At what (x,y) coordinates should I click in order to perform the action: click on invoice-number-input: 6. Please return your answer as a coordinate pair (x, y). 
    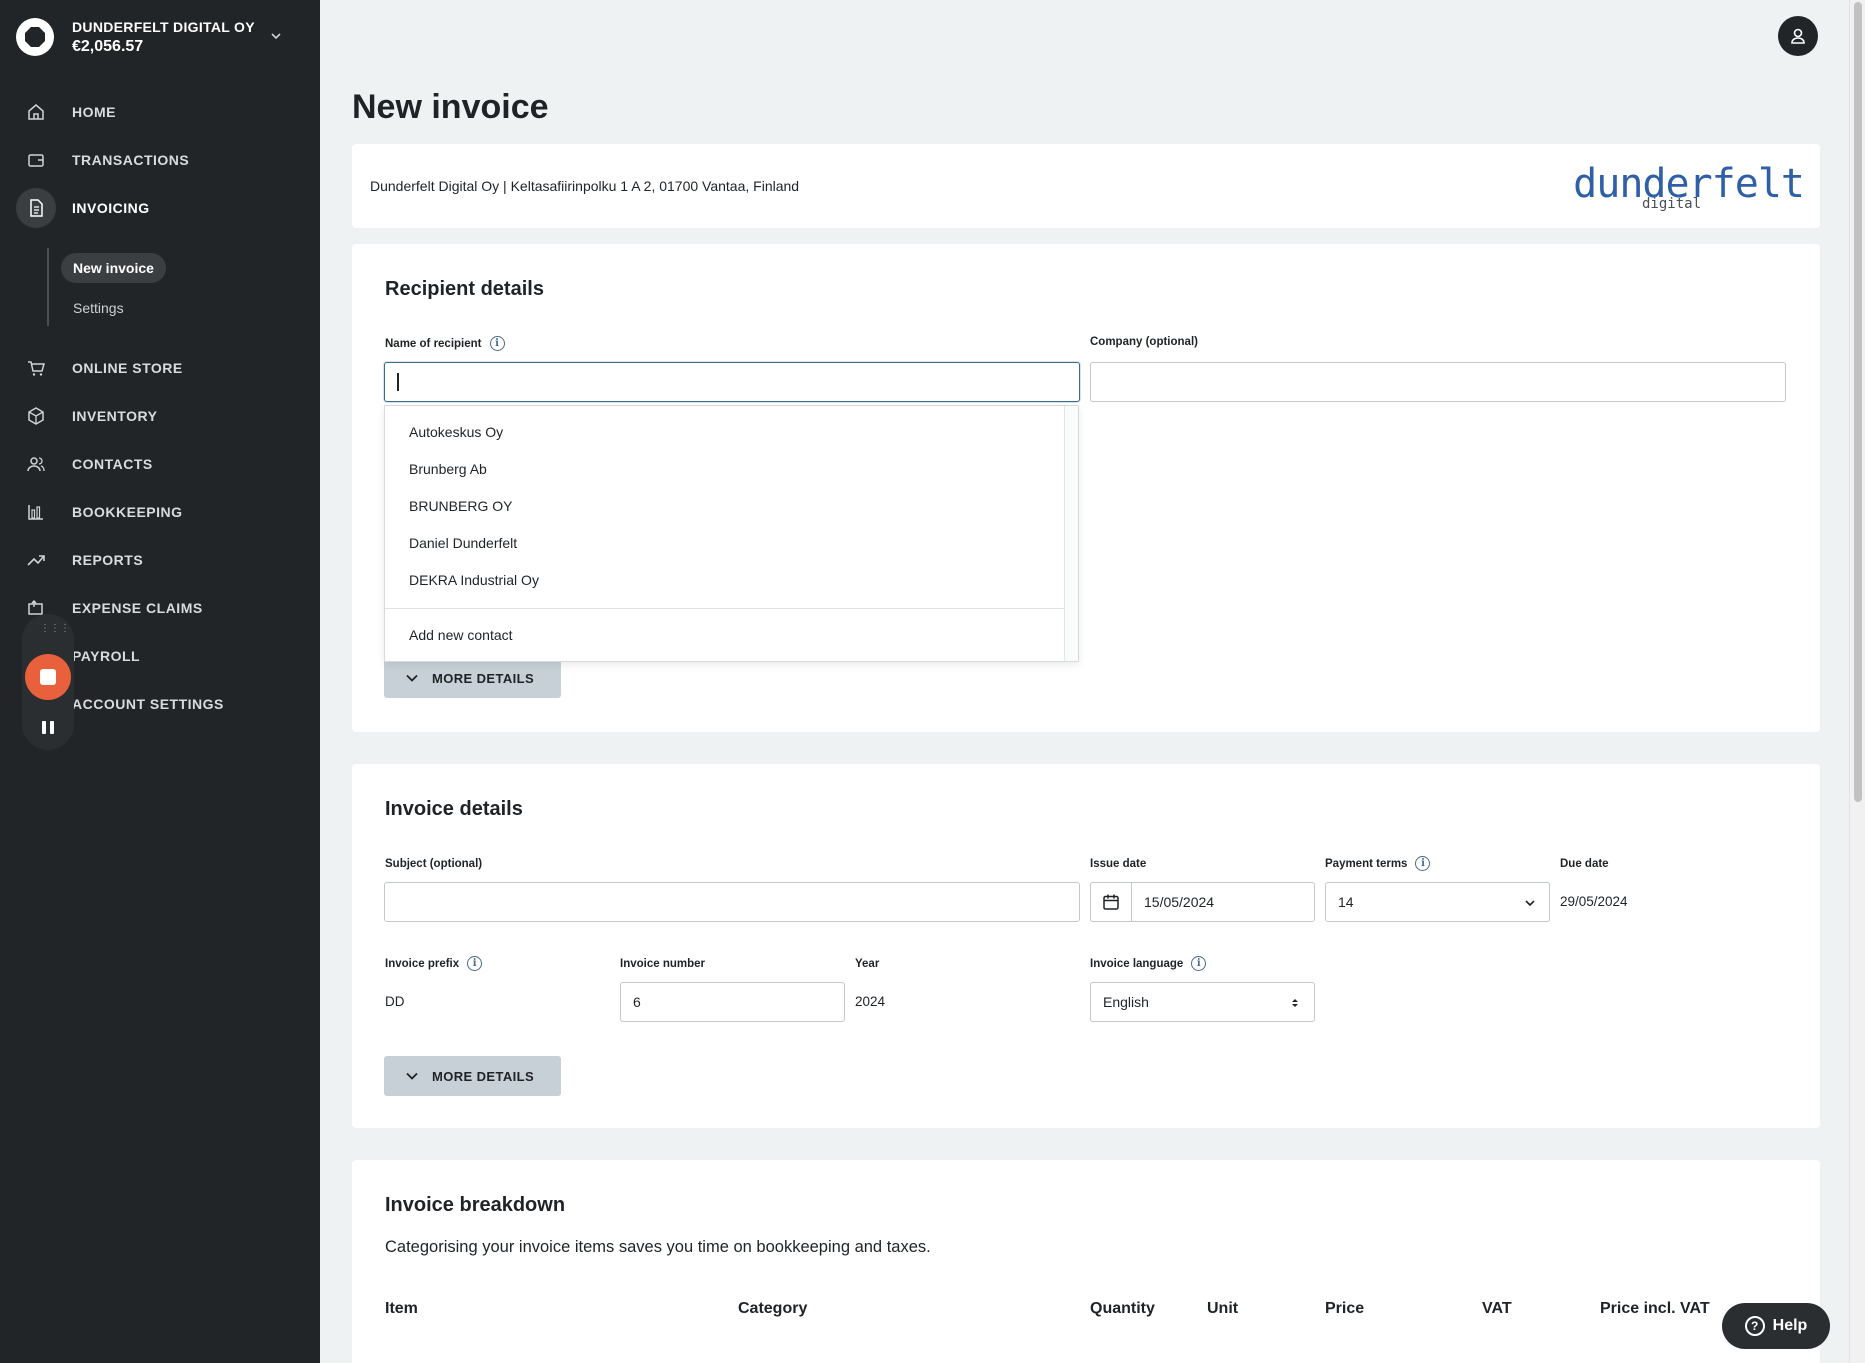
    Looking at the image, I should click on (732, 1002).